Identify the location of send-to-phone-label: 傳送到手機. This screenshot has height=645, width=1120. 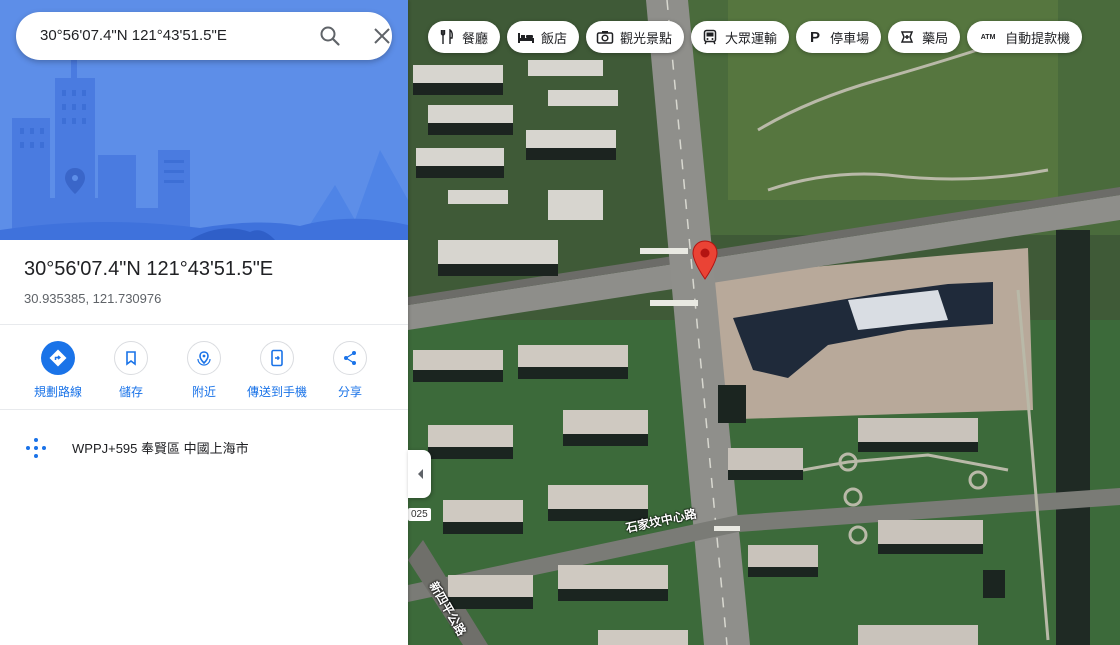
(276, 392).